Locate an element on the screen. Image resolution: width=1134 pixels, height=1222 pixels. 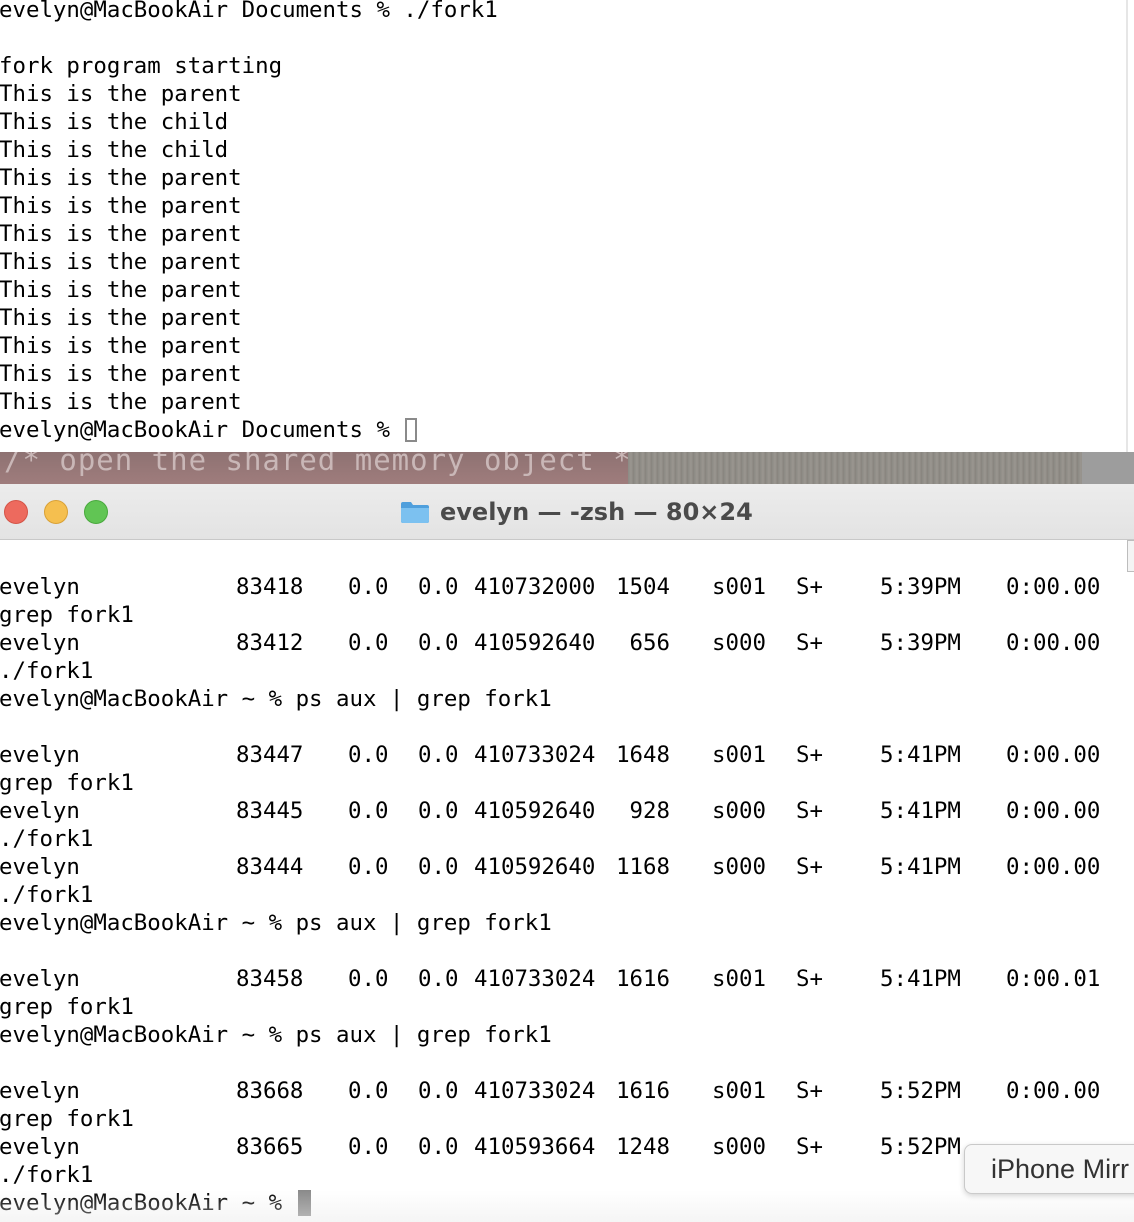
process-vsz: 410732000 is located at coordinates (535, 587).